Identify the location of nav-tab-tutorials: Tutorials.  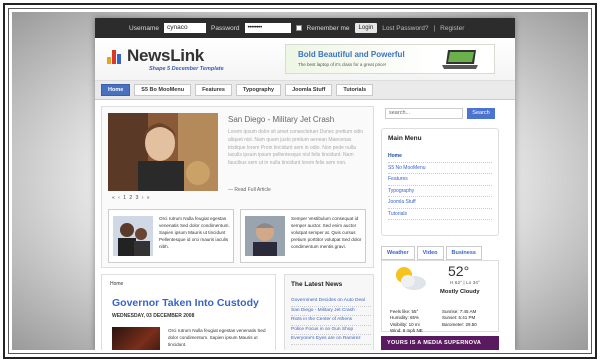
(355, 90).